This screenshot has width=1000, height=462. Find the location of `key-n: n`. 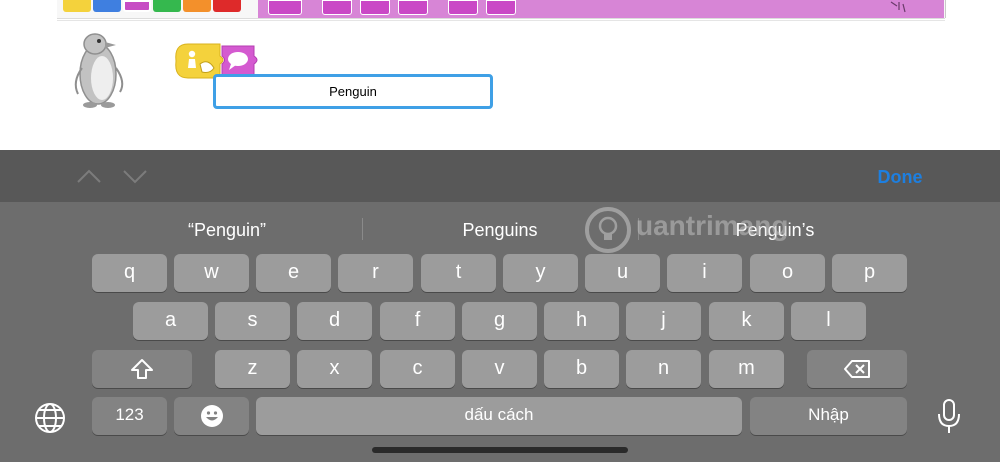

key-n: n is located at coordinates (663, 369).